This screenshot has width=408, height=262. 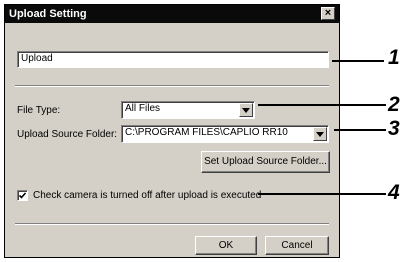 What do you see at coordinates (394, 57) in the screenshot?
I see `callout-number-1: 1` at bounding box center [394, 57].